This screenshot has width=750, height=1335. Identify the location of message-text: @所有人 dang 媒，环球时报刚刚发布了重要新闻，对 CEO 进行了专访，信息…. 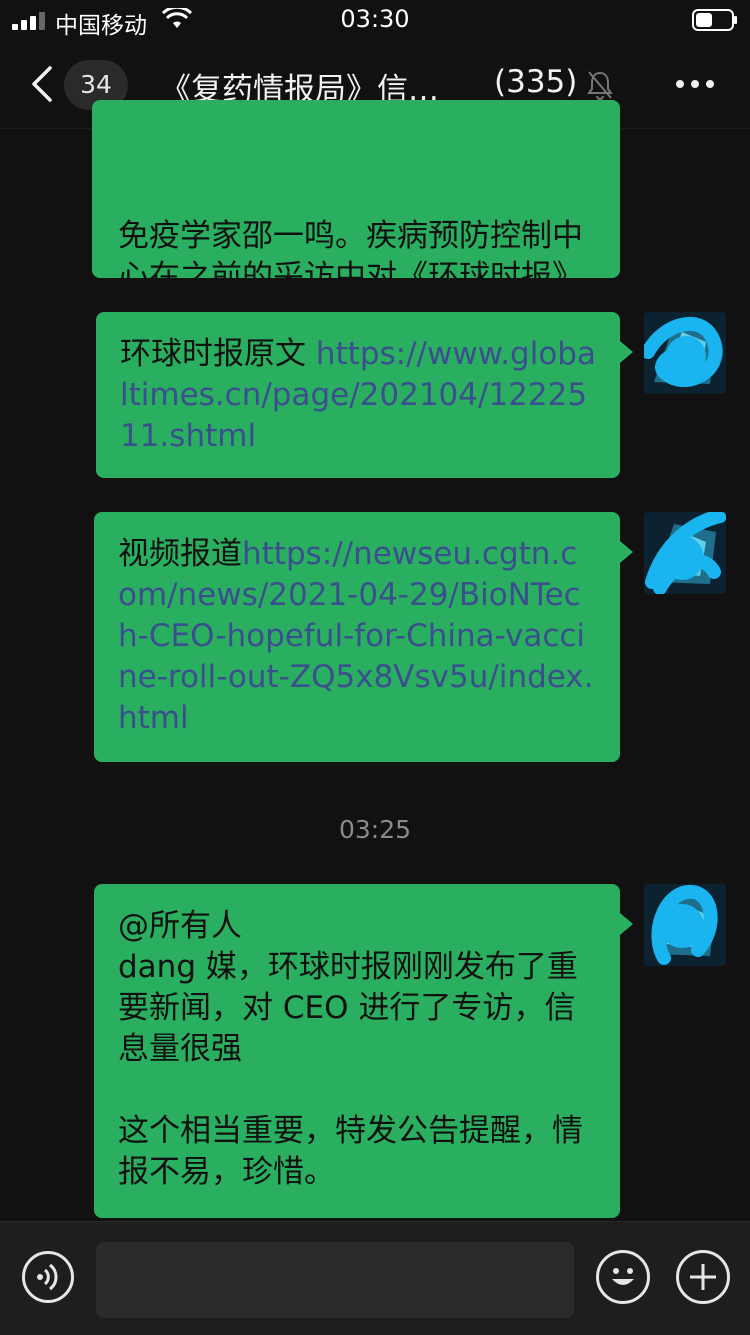
(350, 1049).